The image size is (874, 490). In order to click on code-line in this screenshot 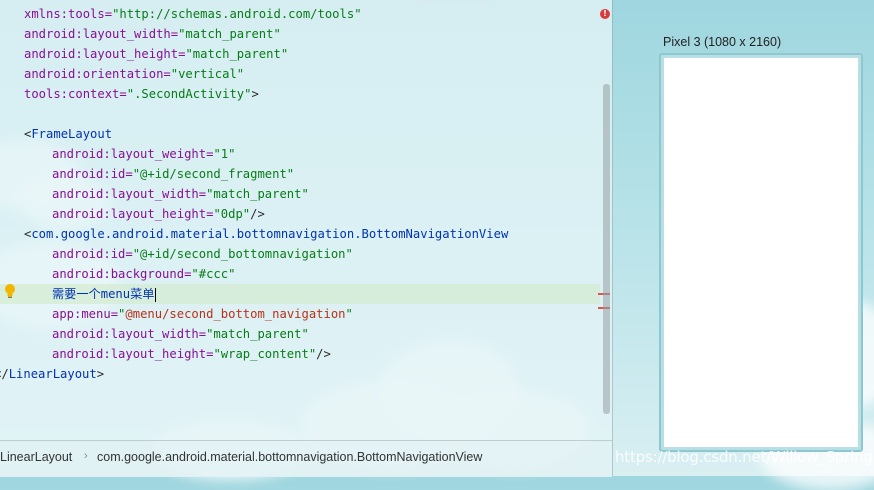, I will do `click(300, 114)`.